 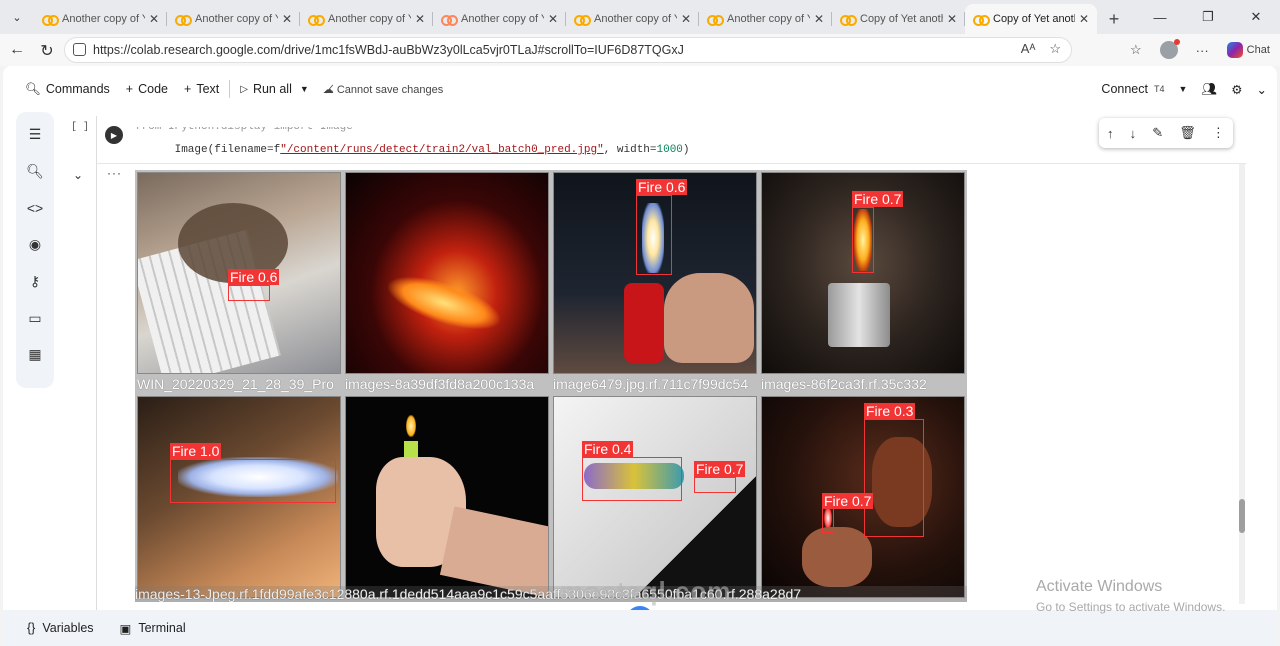 What do you see at coordinates (1256, 17) in the screenshot?
I see `close-window-icon: ✕` at bounding box center [1256, 17].